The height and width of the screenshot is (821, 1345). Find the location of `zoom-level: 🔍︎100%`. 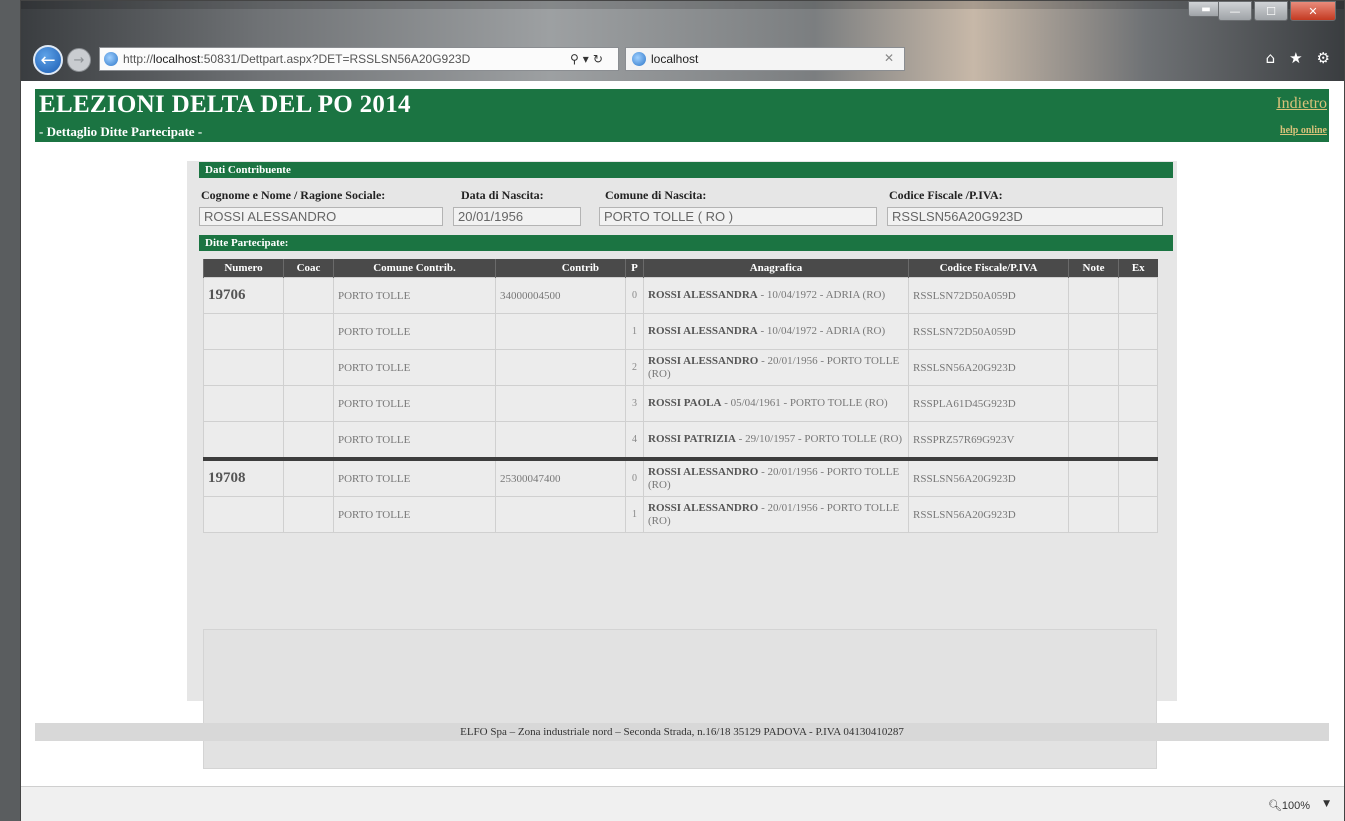

zoom-level: 🔍︎100% is located at coordinates (1289, 805).